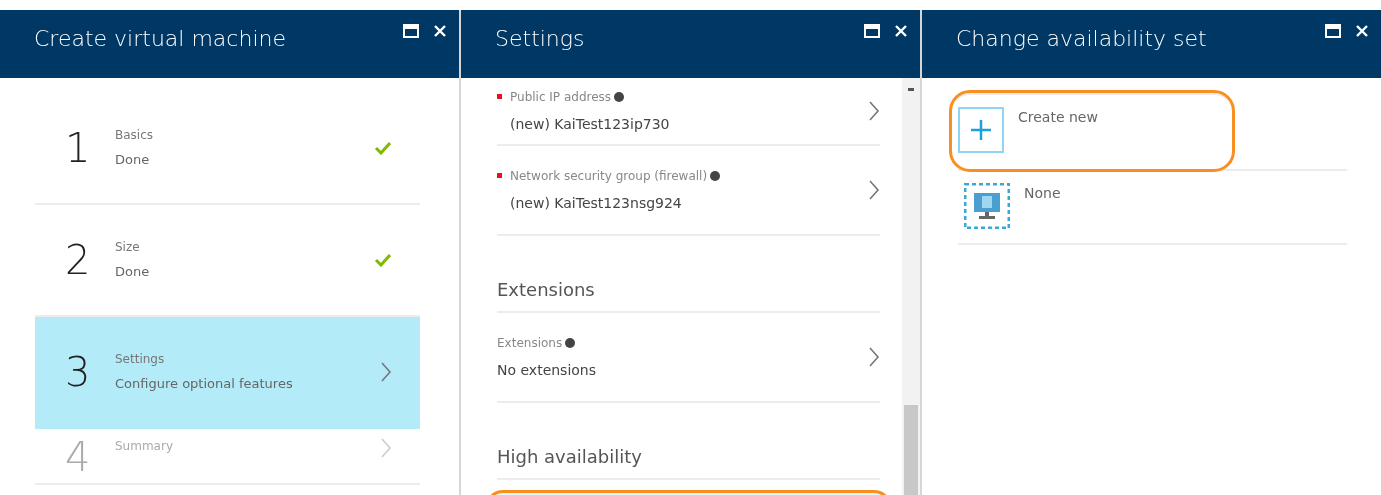 This screenshot has height=495, width=1381. I want to click on step-number: 1, so click(78, 148).